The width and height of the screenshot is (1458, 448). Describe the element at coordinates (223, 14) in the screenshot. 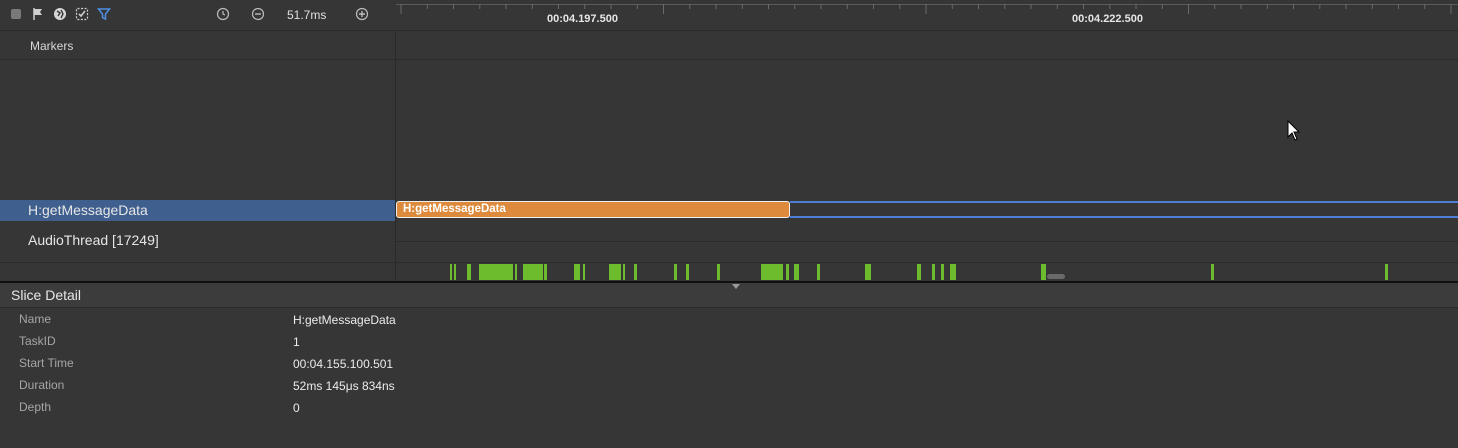

I see `reset-zoom-icon` at that location.